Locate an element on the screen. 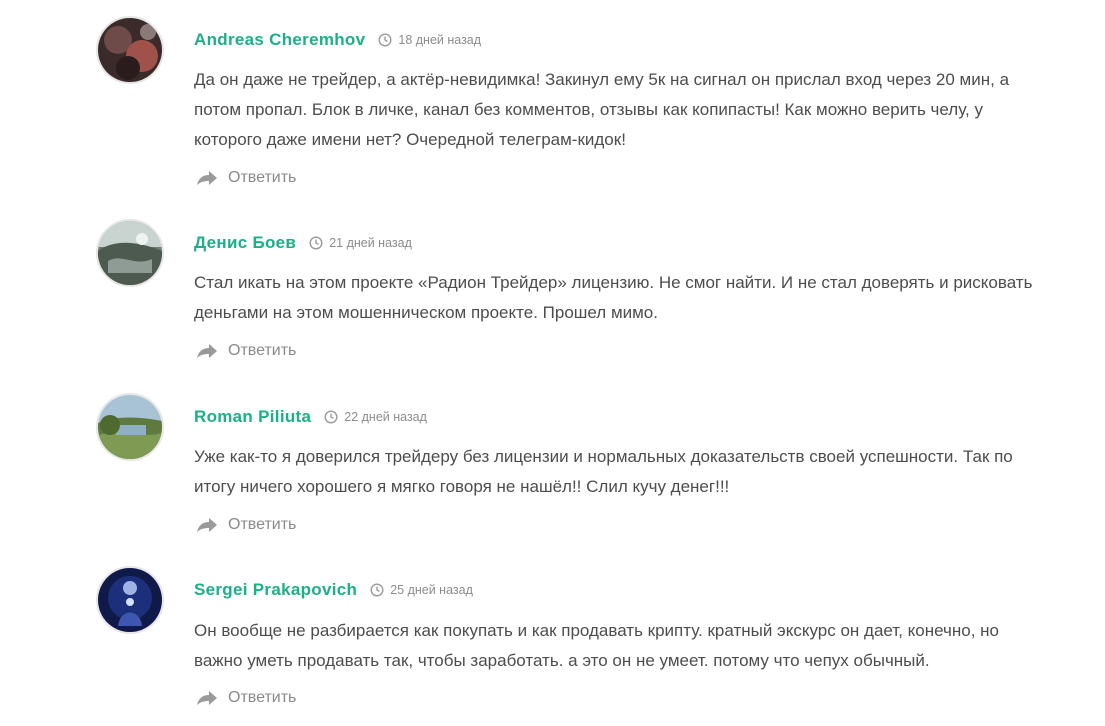 Image resolution: width=1105 pixels, height=726 pixels. comment-date: 18 дней назад is located at coordinates (440, 40).